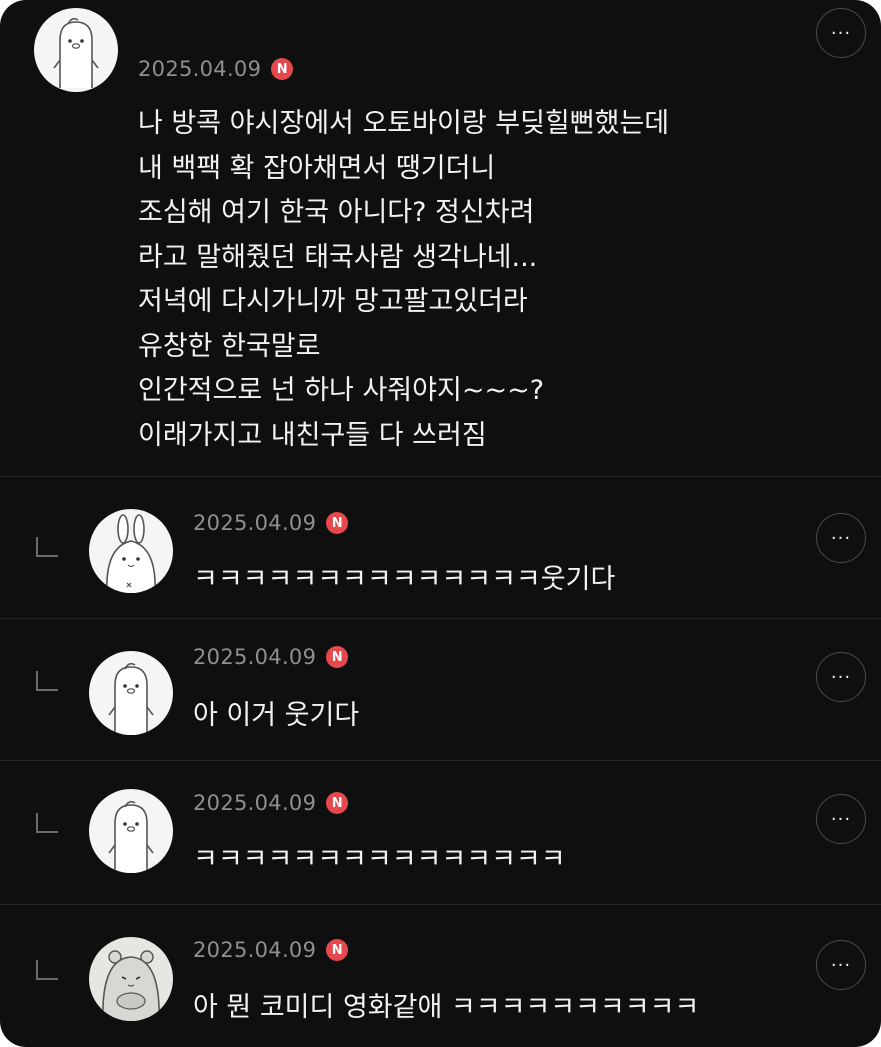 The height and width of the screenshot is (1047, 881). Describe the element at coordinates (379, 859) in the screenshot. I see `reply-text: ㅋㅋㅋㅋㅋㅋㅋㅋㅋㅋㅋㅋㅋㅋㅋ` at that location.